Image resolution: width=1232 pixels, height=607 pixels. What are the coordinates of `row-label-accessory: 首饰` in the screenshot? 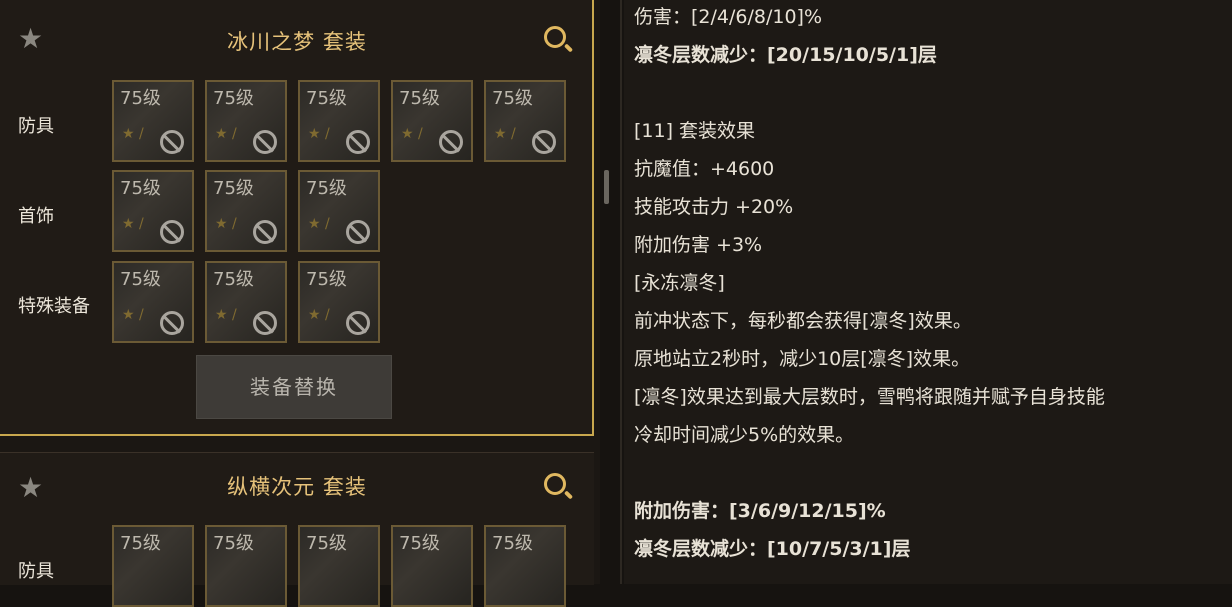 It's located at (36, 216).